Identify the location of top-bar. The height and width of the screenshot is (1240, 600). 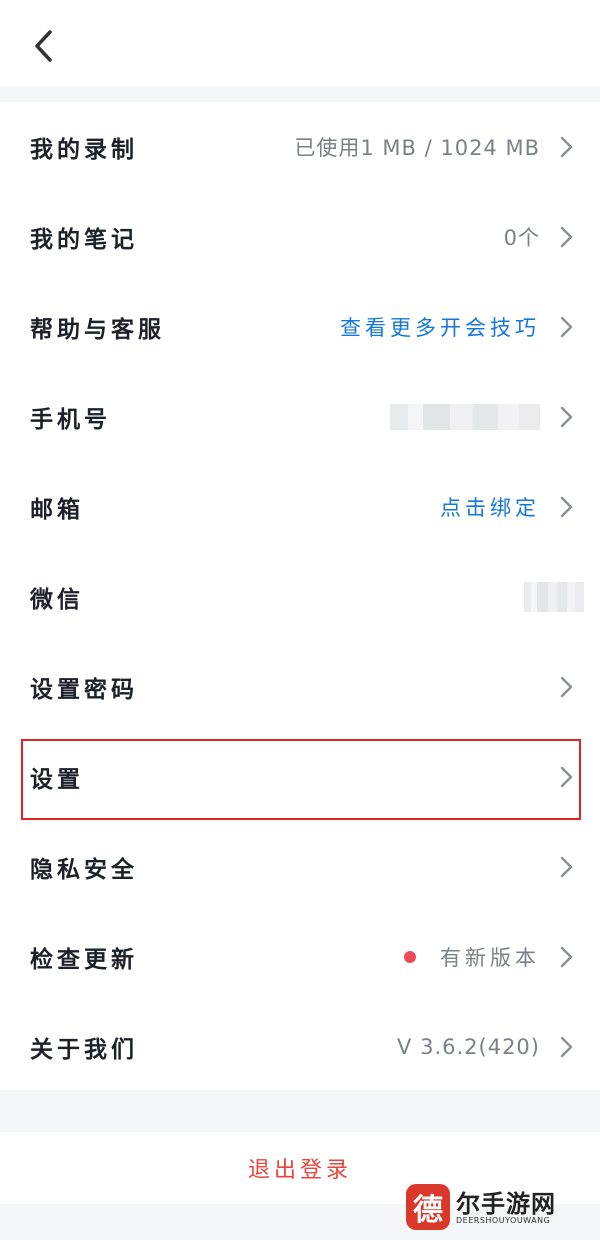
(300, 43).